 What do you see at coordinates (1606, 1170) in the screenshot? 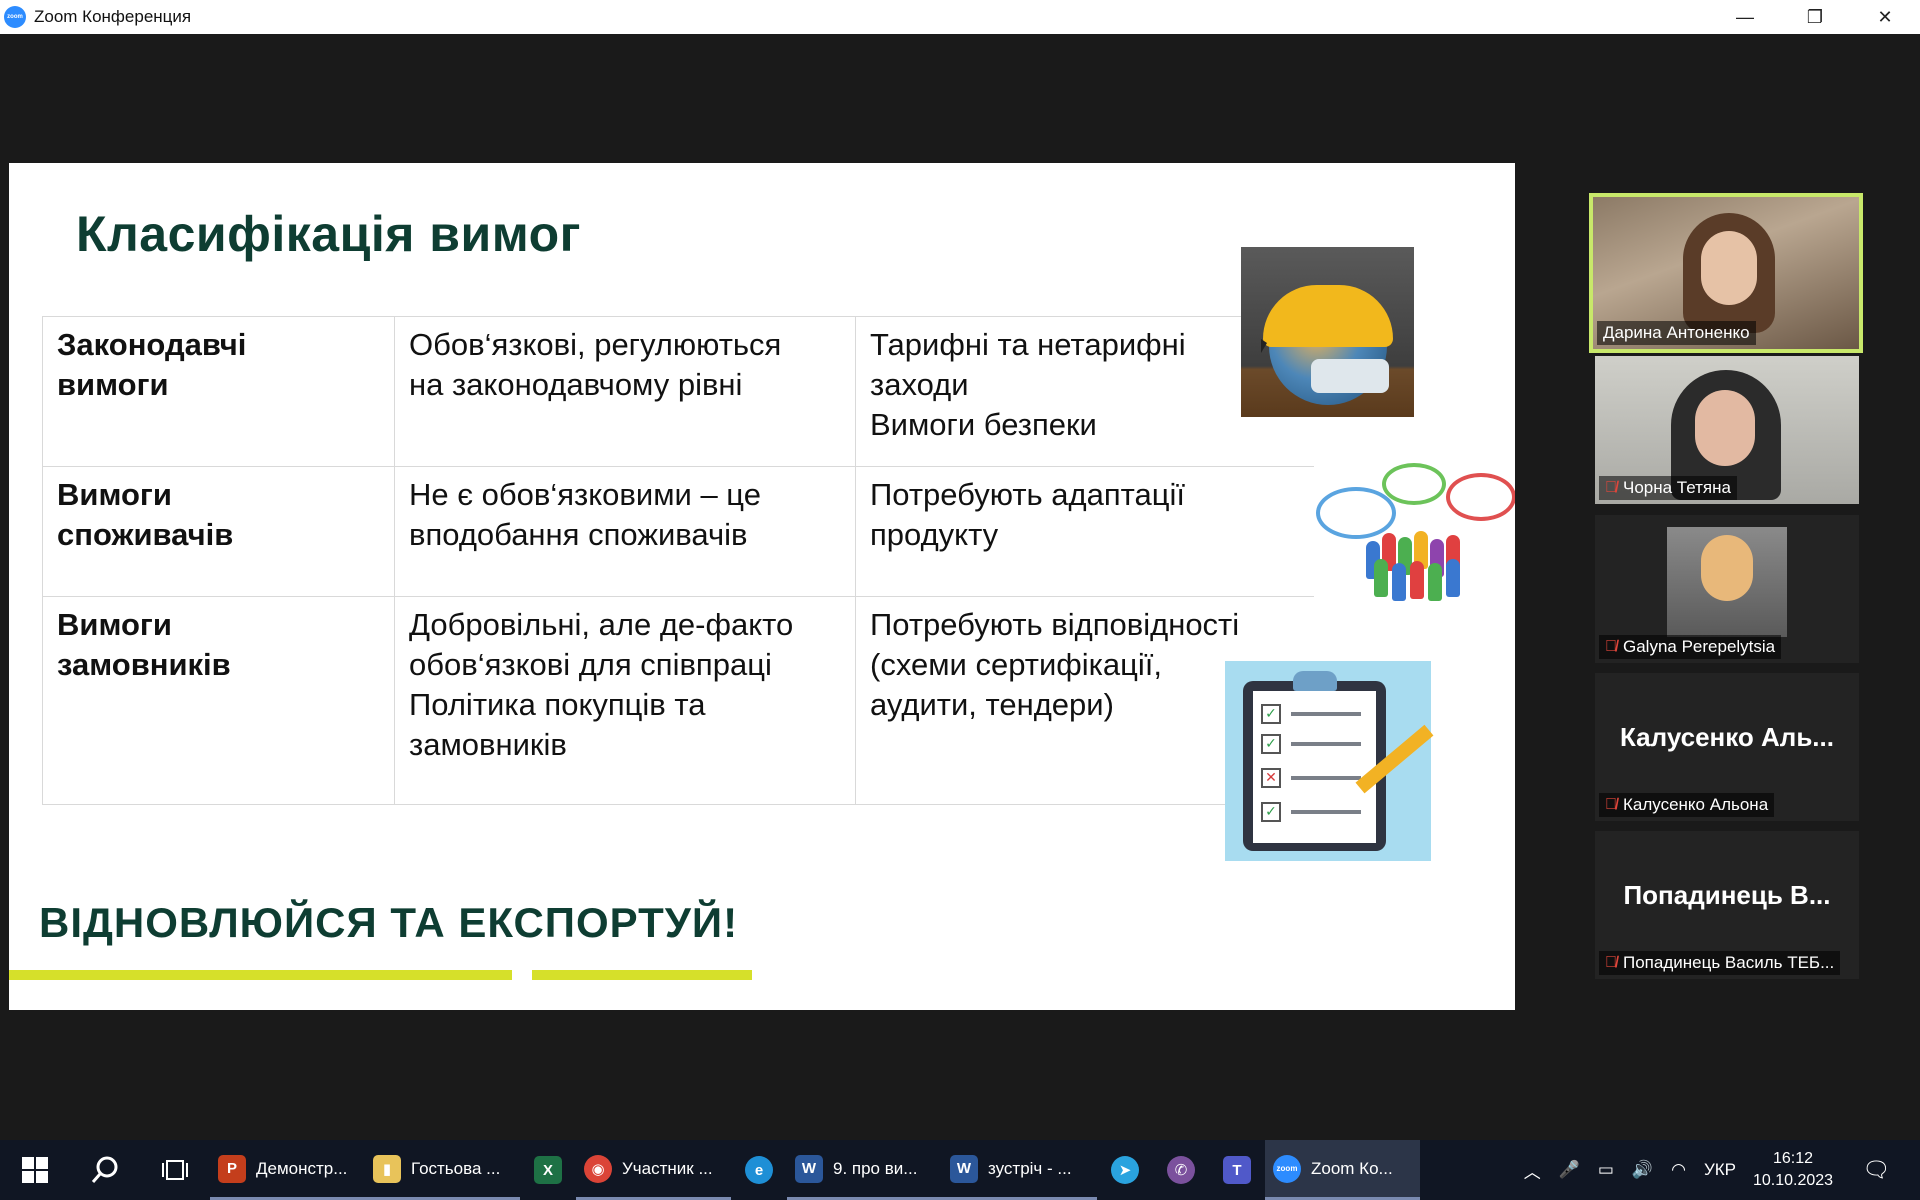
I see `battery-icon: ▭` at bounding box center [1606, 1170].